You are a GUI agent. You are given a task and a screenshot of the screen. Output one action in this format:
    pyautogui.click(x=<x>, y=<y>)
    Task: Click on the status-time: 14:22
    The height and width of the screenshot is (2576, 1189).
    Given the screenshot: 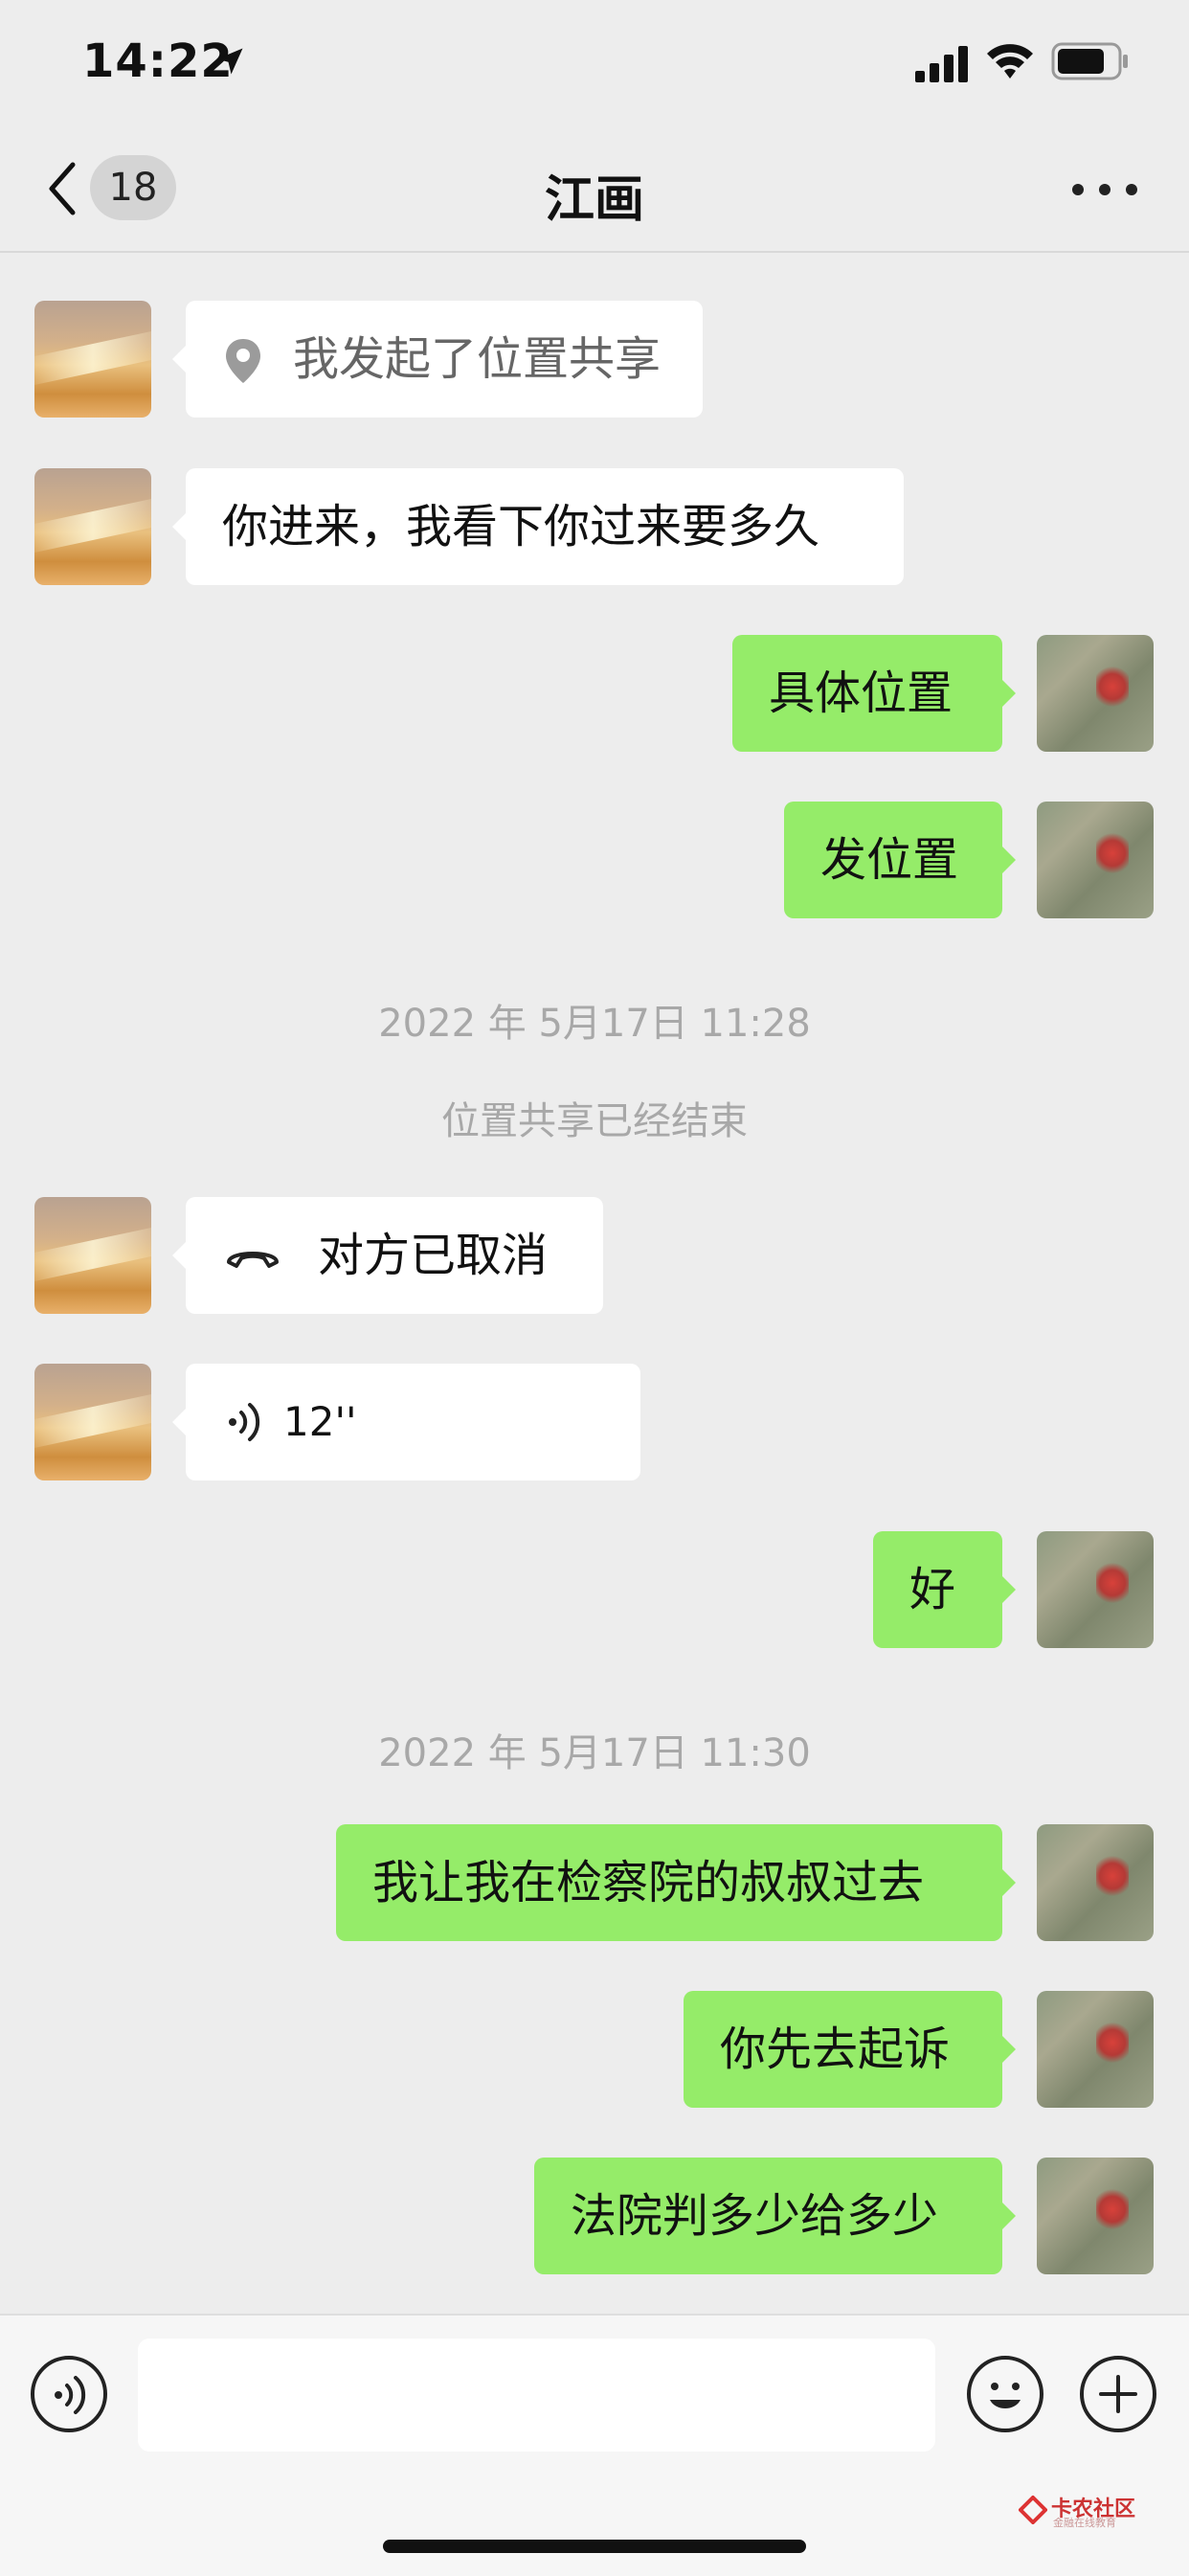 What is the action you would take?
    pyautogui.click(x=158, y=61)
    